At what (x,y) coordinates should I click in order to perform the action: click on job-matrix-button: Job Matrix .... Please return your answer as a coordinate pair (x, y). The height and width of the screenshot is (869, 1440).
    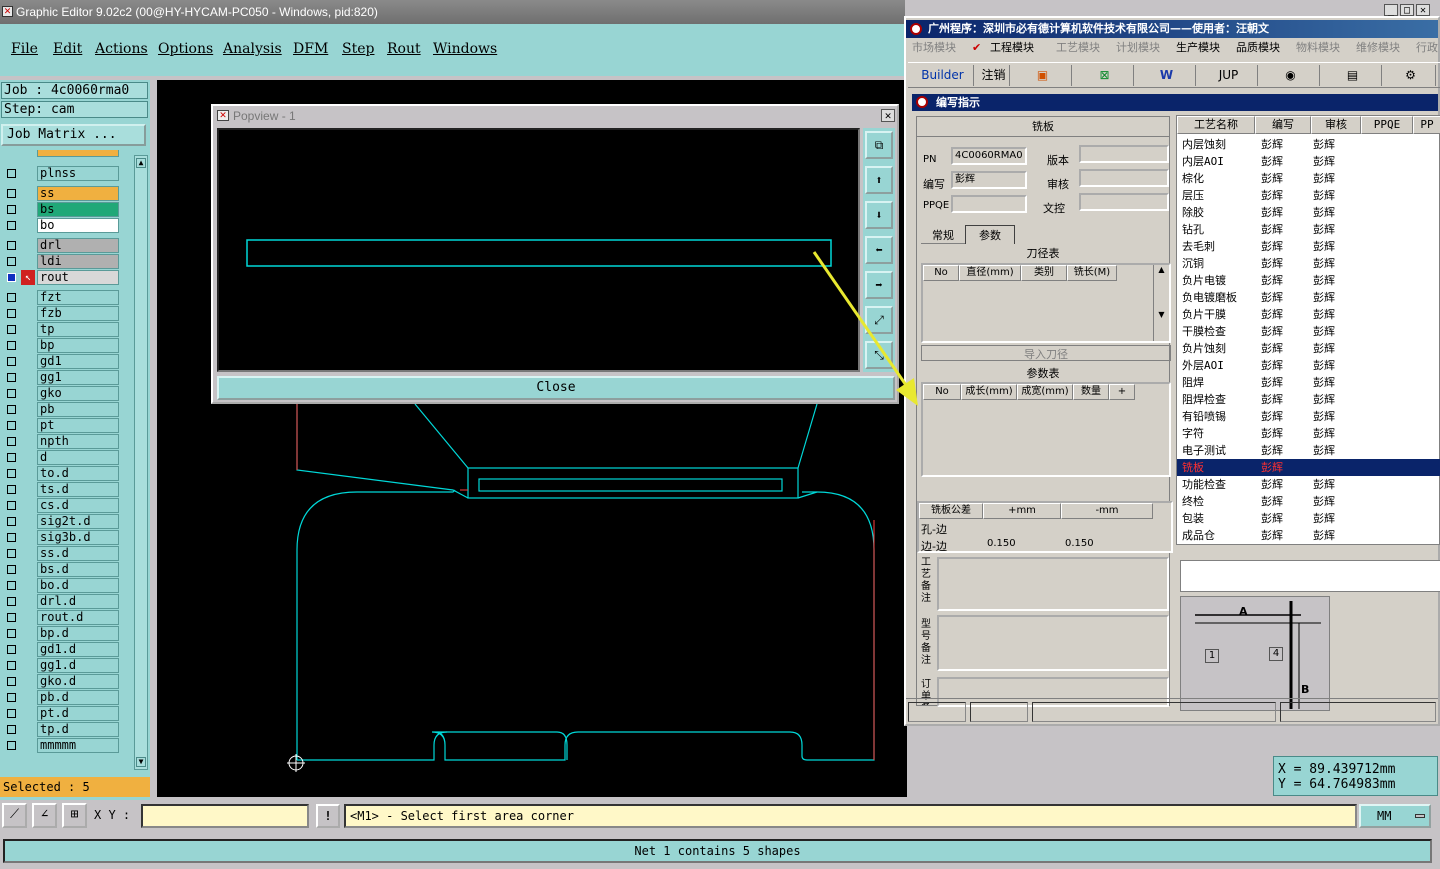
    Looking at the image, I should click on (73, 135).